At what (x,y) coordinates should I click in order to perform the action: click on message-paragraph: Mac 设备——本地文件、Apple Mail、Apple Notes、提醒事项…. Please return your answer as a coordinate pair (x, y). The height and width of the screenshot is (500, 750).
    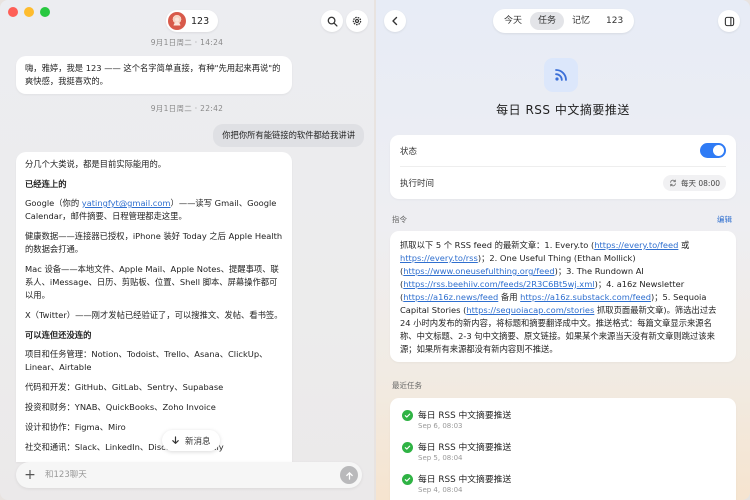
    Looking at the image, I should click on (152, 282).